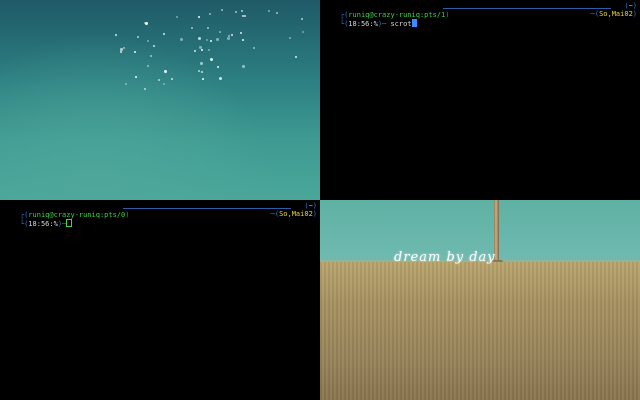 The width and height of the screenshot is (640, 400). Describe the element at coordinates (160, 219) in the screenshot. I see `terminal-prompt-line: └(18:56:%)─ ─(So,Mai02)` at that location.